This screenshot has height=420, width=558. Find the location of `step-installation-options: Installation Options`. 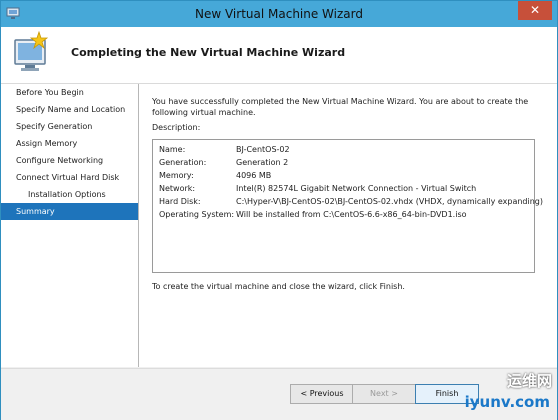

step-installation-options: Installation Options is located at coordinates (69, 194).